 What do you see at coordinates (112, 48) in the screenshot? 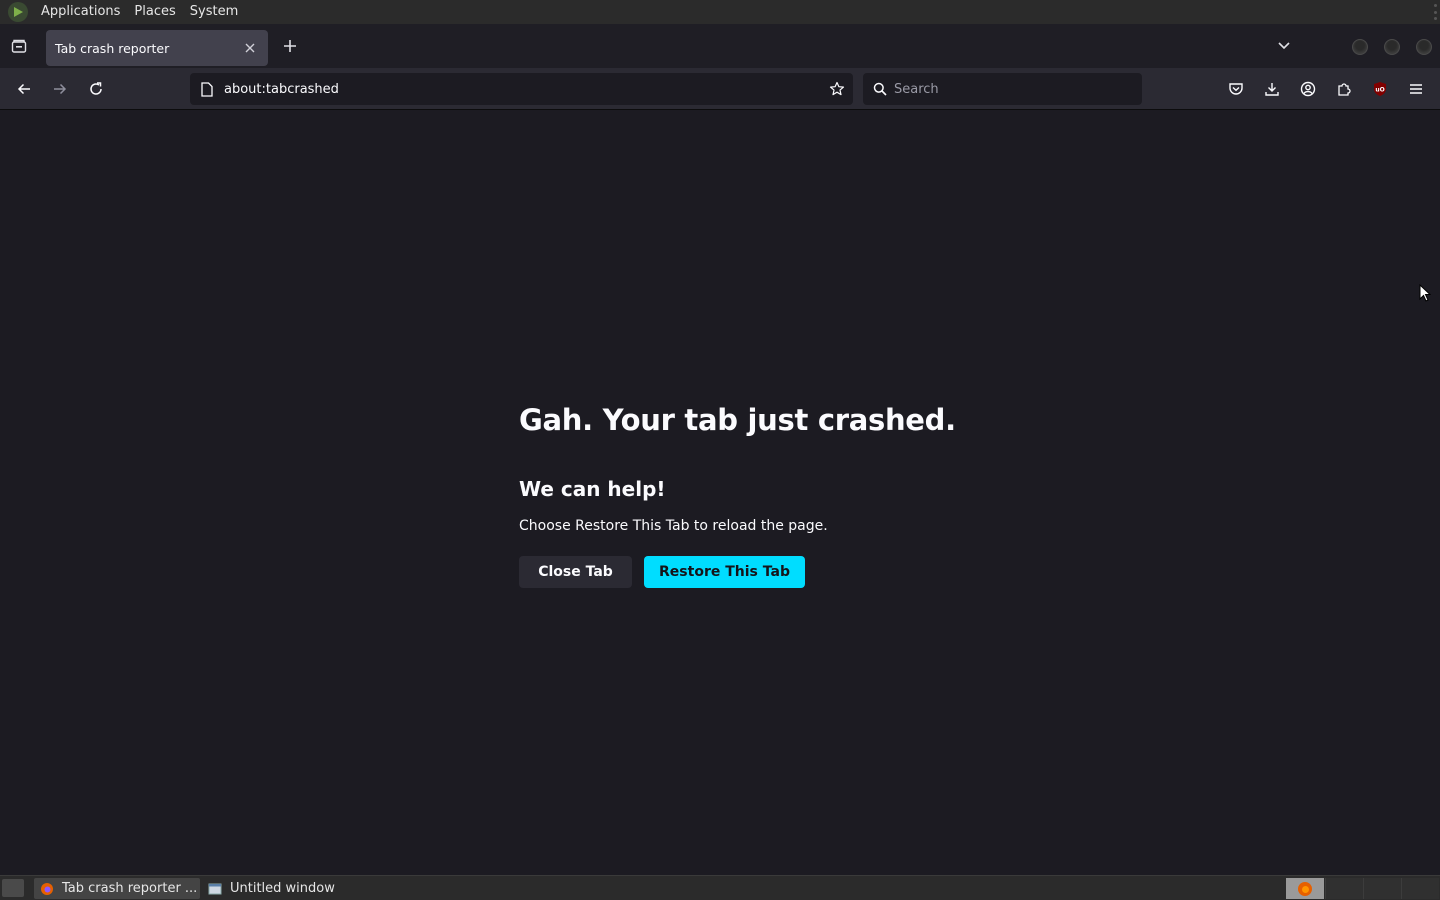
I see `tab-title: Tab crash reporter` at bounding box center [112, 48].